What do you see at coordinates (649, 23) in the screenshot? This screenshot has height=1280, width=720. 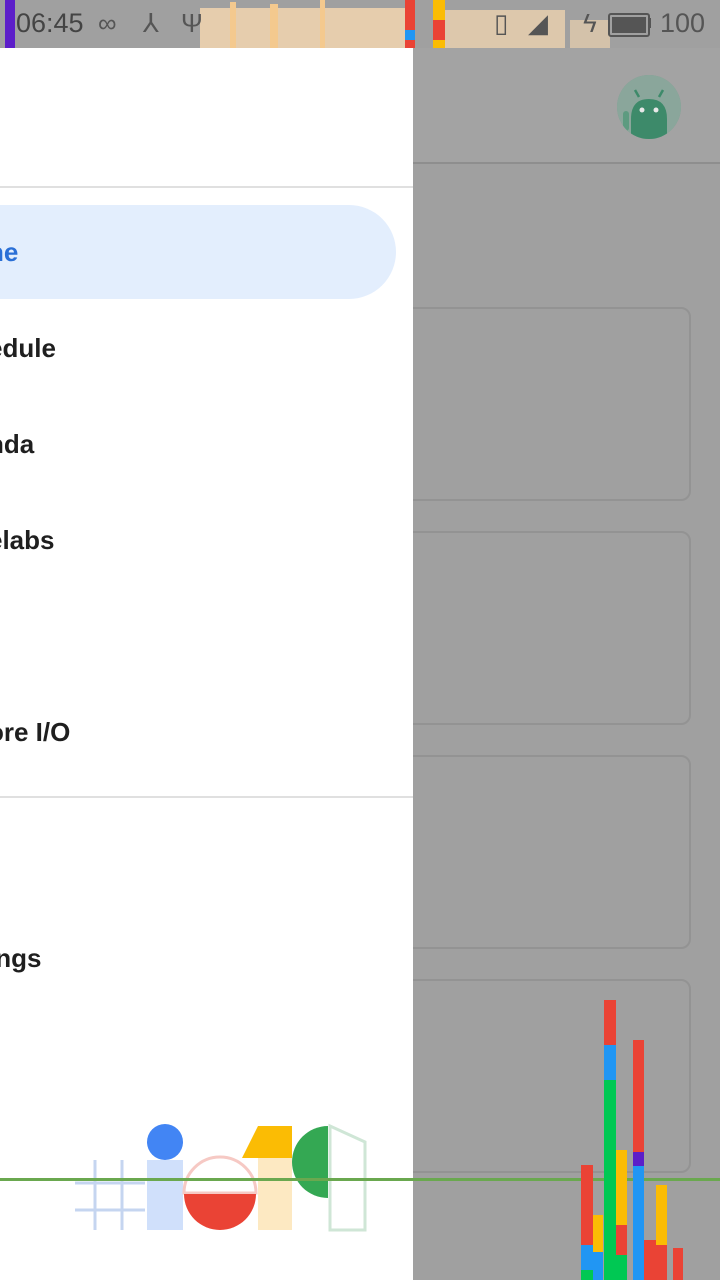 I see `battery-cap` at bounding box center [649, 23].